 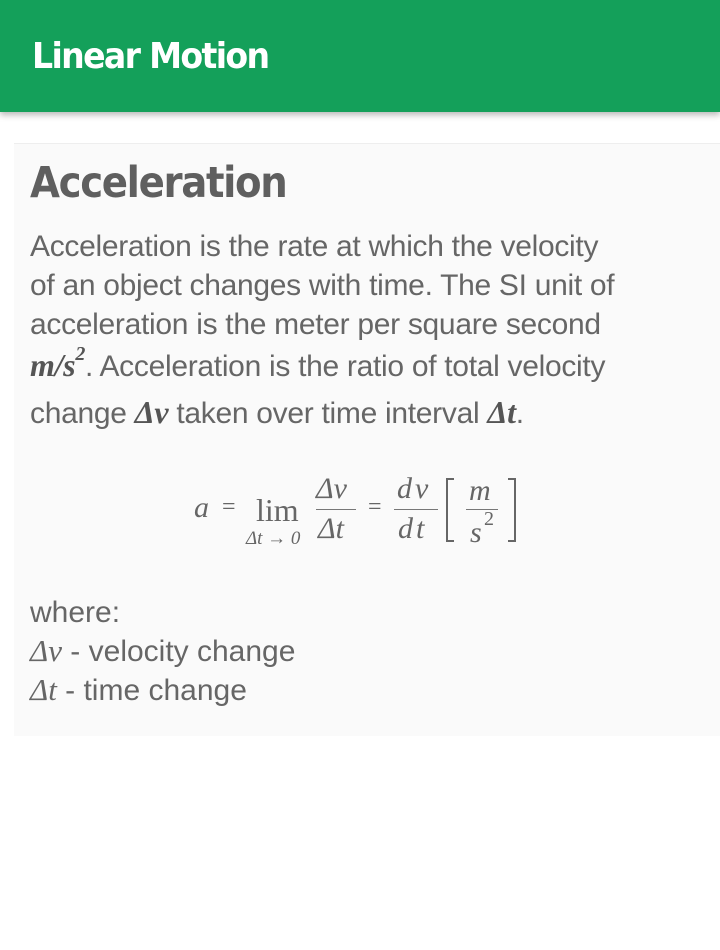 I want to click on section-title: Acceleration, so click(x=159, y=183).